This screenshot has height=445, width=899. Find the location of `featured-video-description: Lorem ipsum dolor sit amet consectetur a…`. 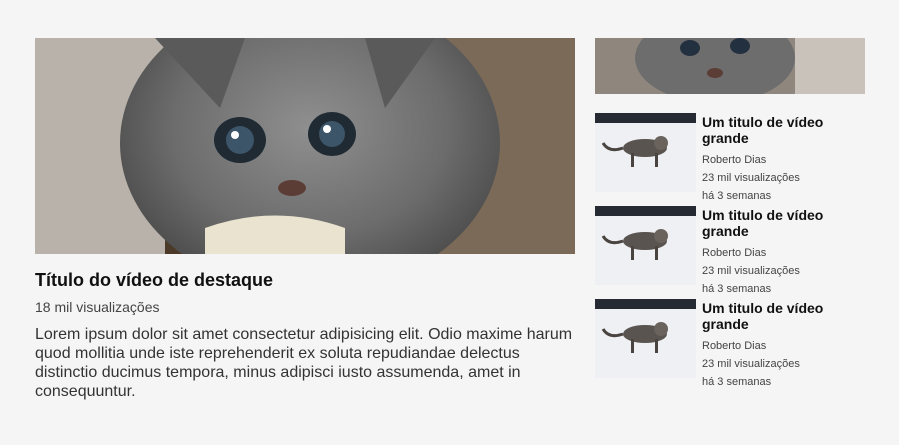

featured-video-description: Lorem ipsum dolor sit amet consectetur a… is located at coordinates (304, 363).